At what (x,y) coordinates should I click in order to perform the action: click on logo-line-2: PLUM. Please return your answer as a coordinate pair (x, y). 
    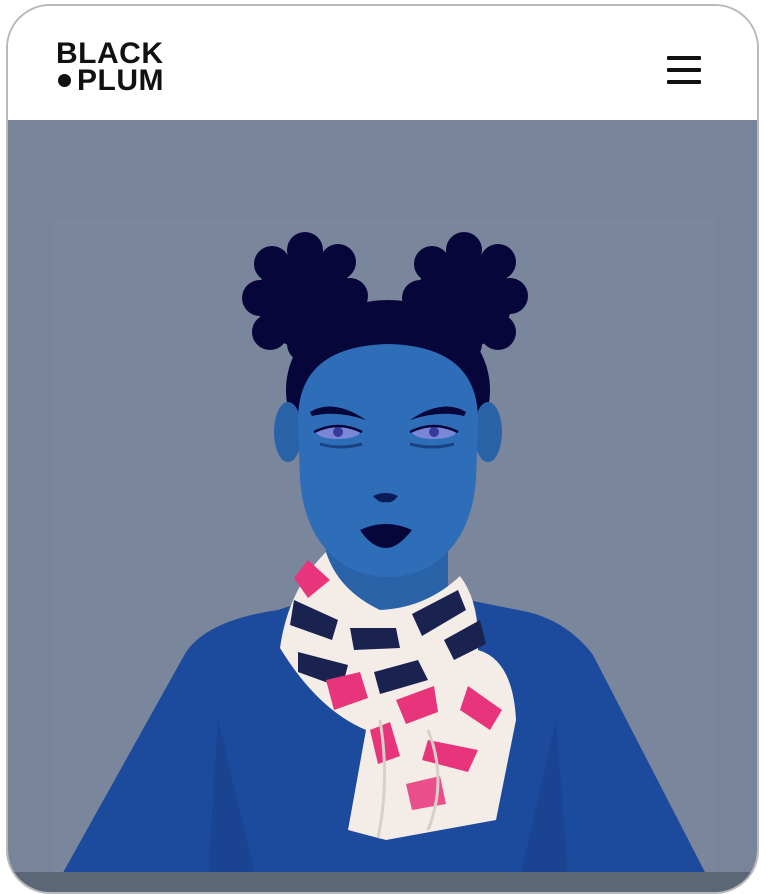
    Looking at the image, I should click on (110, 80).